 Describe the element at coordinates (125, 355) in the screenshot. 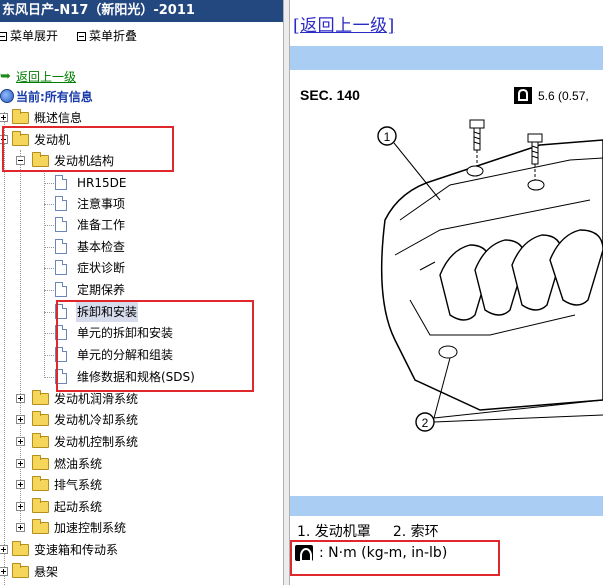

I see `tree-item-label: 单元的分解和组装` at that location.